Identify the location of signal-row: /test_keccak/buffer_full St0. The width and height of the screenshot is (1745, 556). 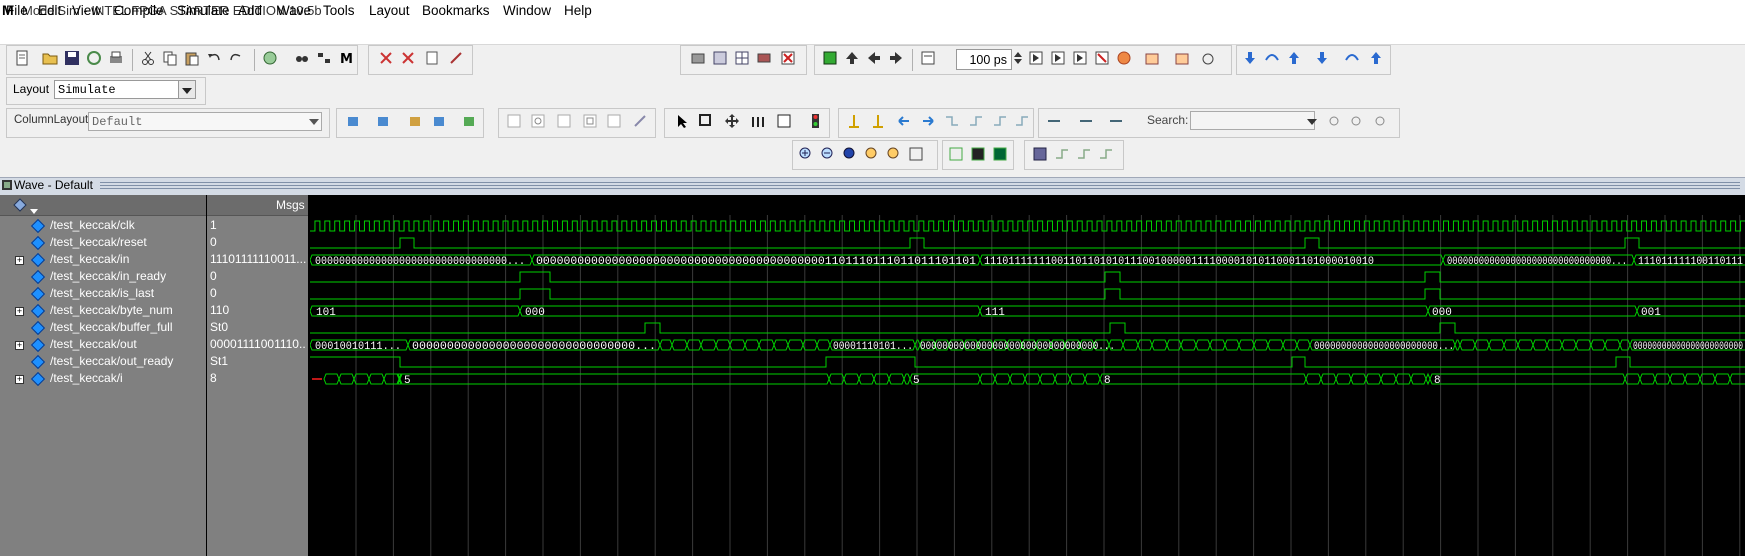
(154, 328).